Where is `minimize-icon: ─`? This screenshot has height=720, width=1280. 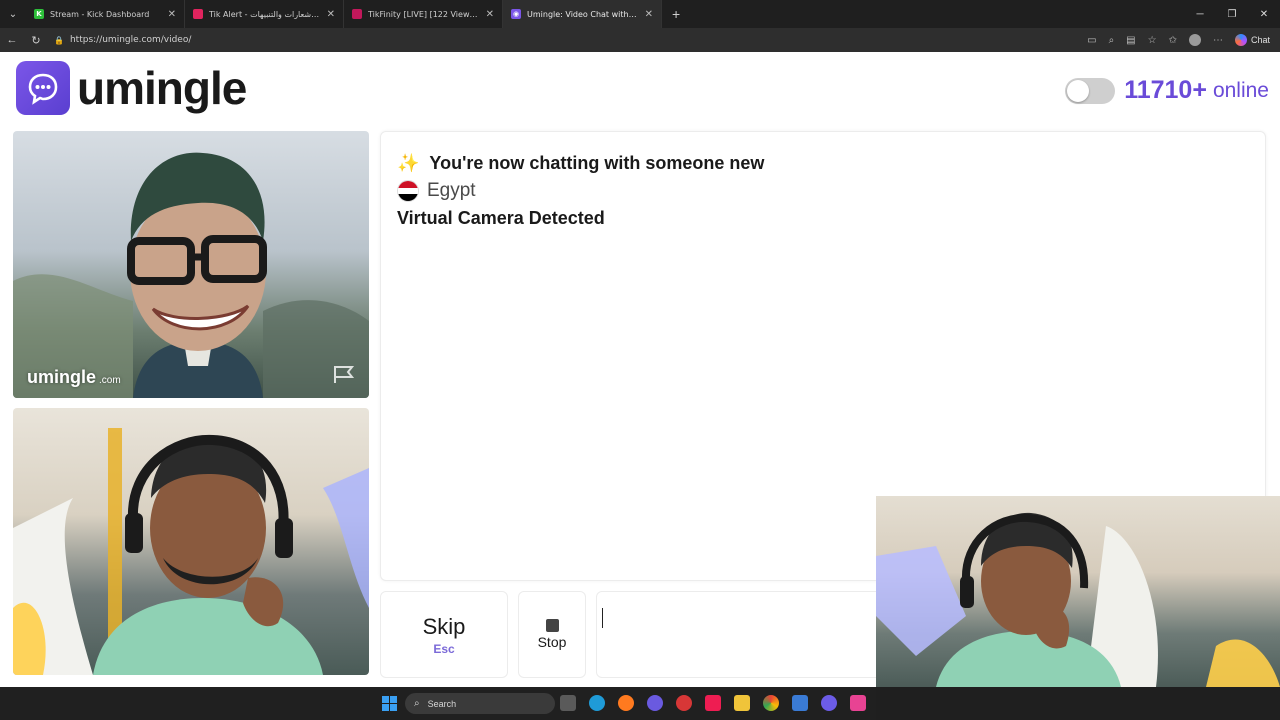
minimize-icon: ─ is located at coordinates (1200, 14).